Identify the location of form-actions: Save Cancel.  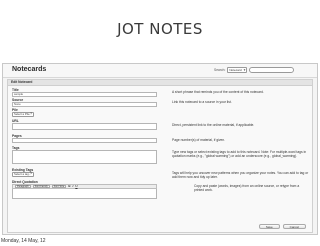
(282, 226).